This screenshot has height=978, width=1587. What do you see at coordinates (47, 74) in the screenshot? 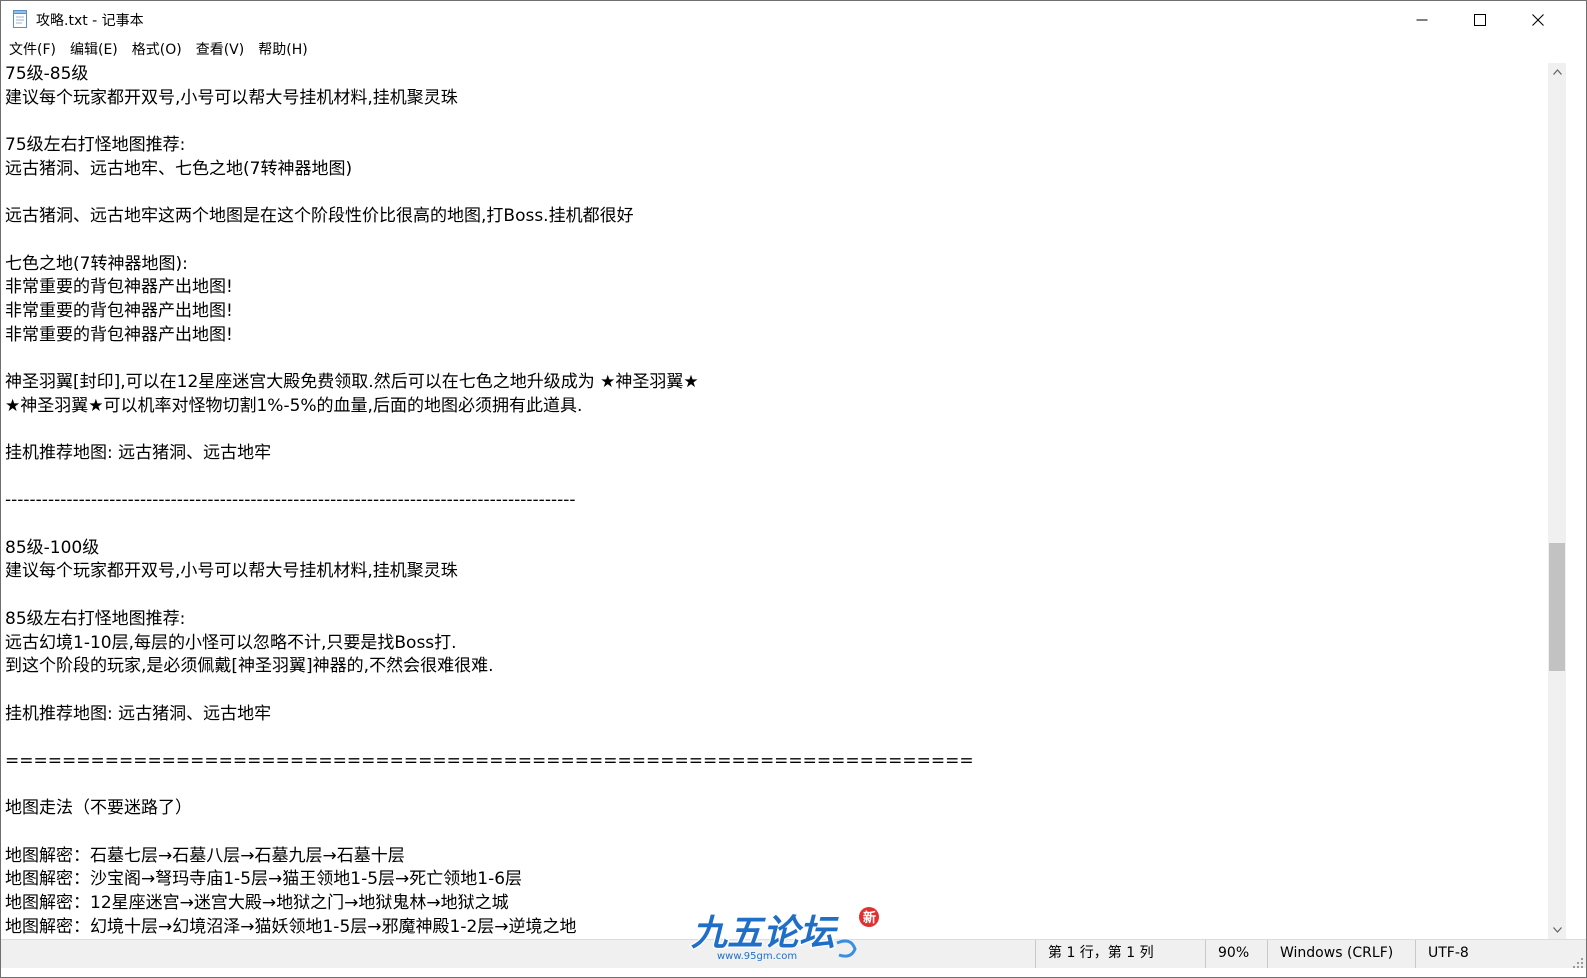
I see `text-line: 75级-85级` at bounding box center [47, 74].